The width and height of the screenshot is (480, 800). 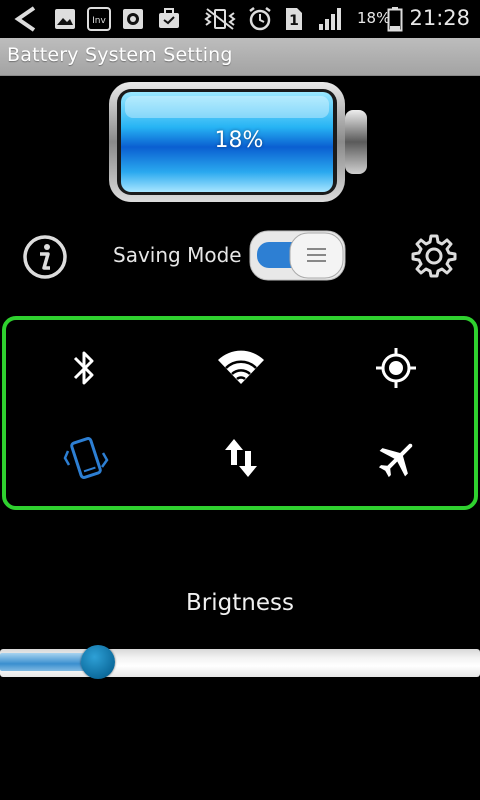 I want to click on settings-button, so click(x=434, y=256).